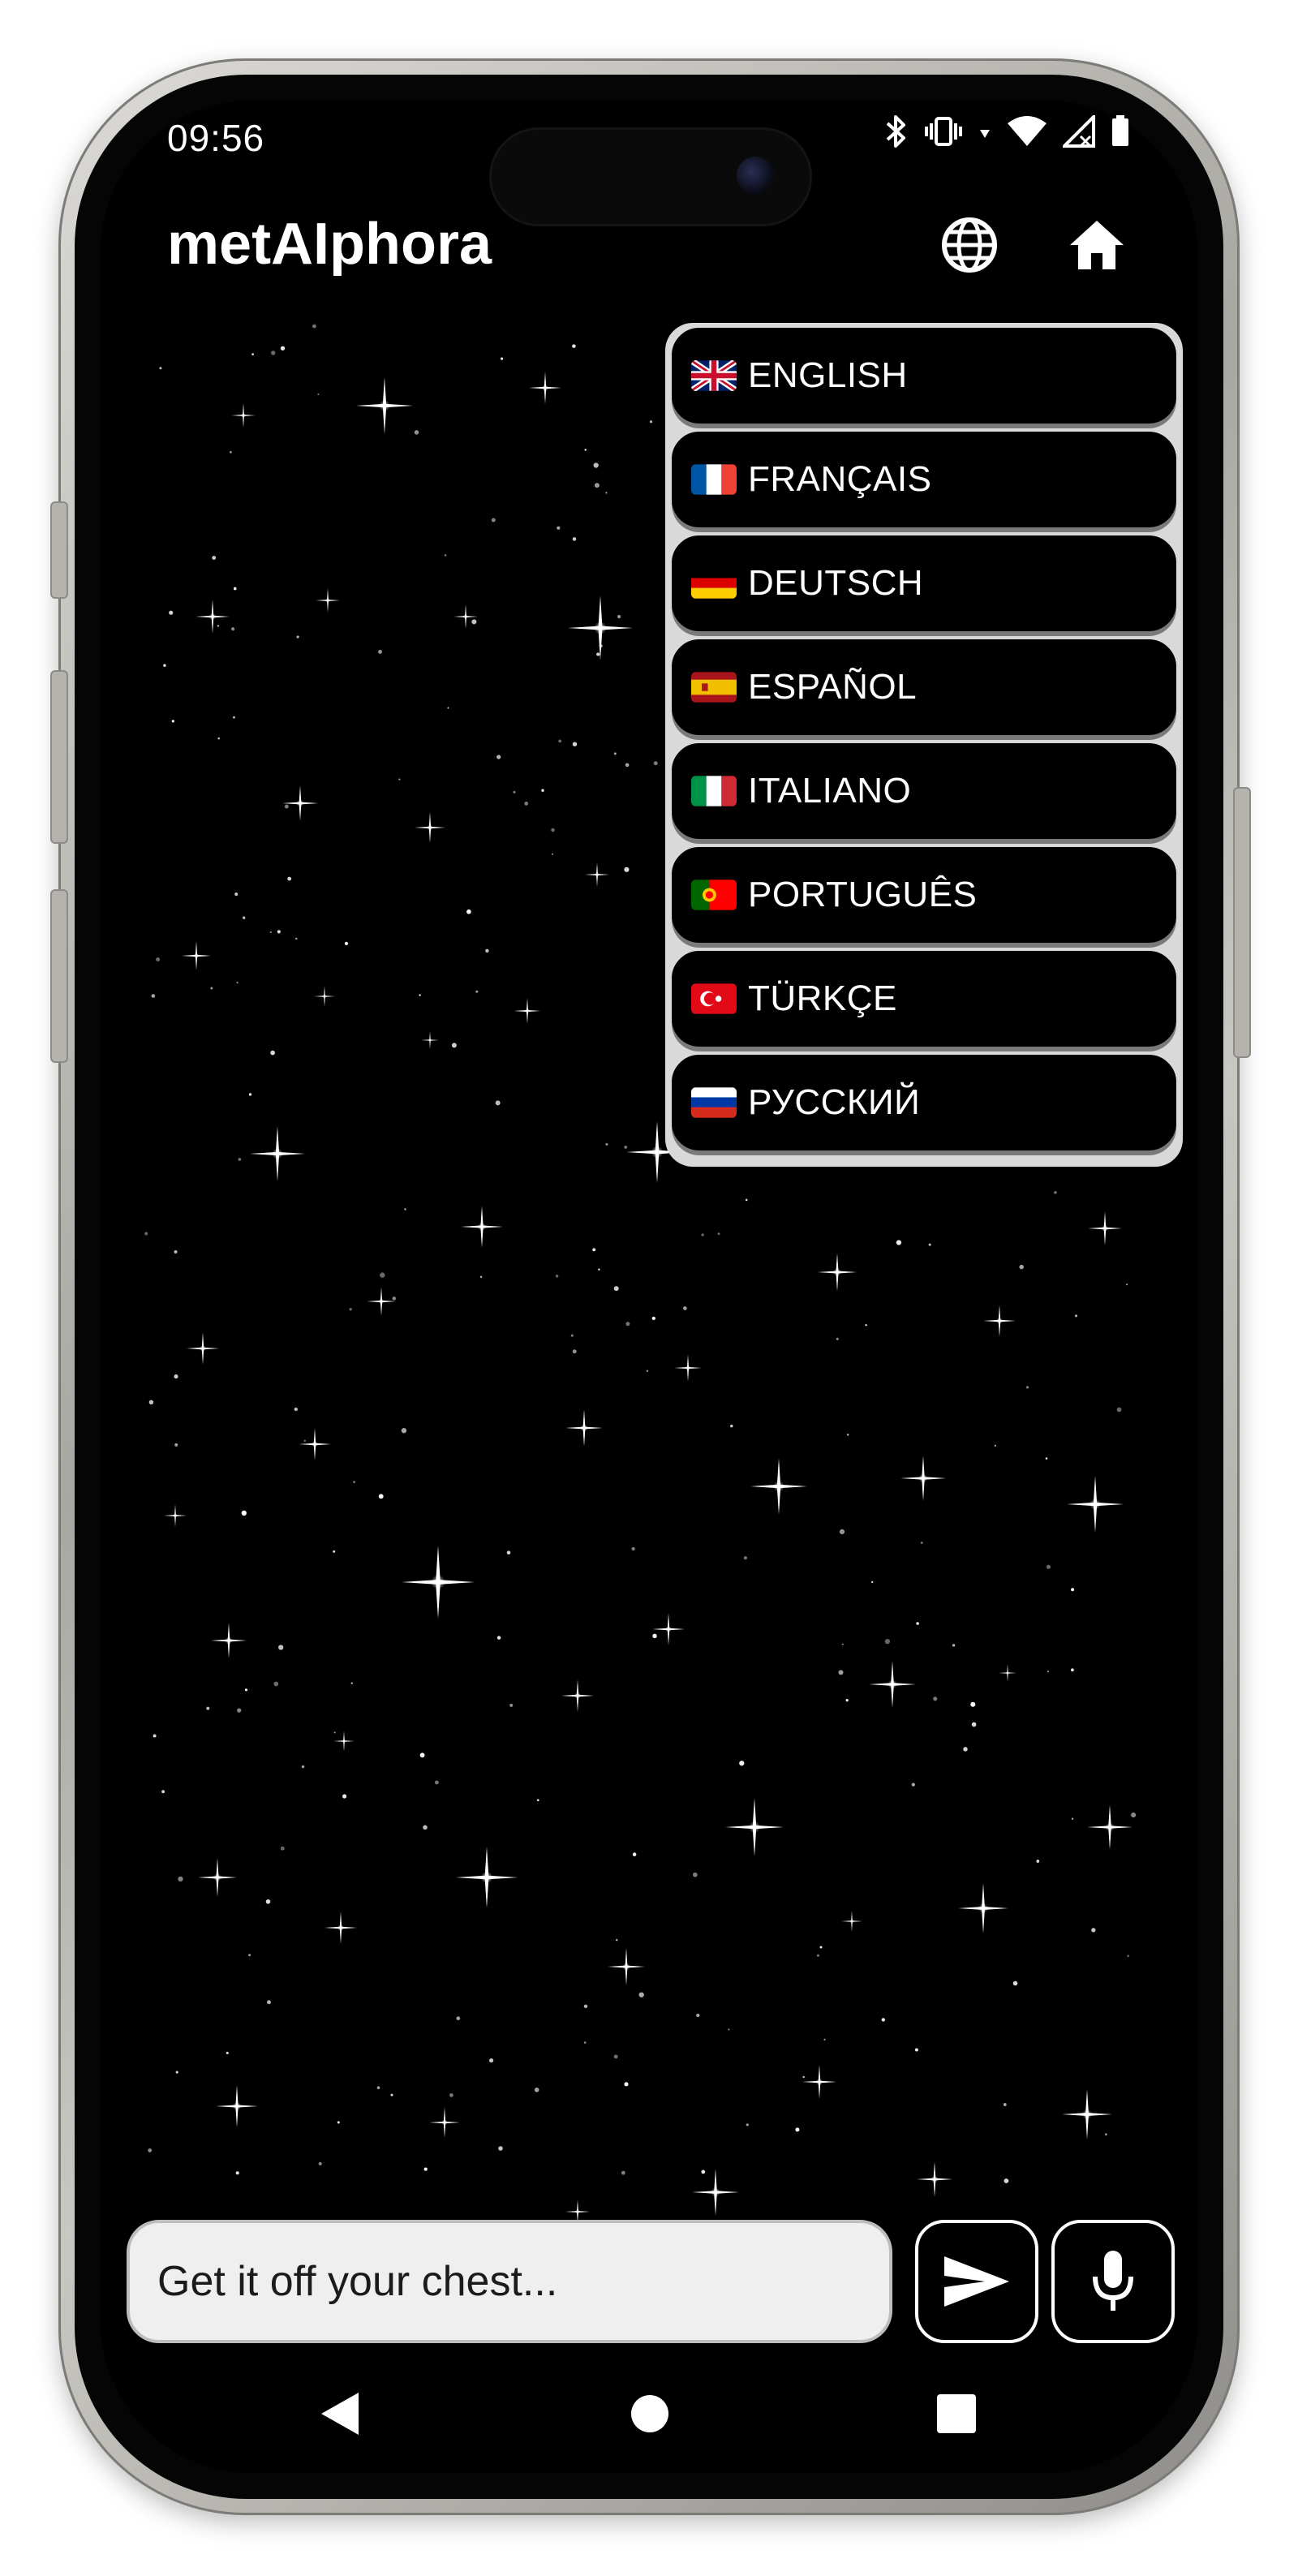 This screenshot has width=1298, height=2576. I want to click on recents-button, so click(957, 2413).